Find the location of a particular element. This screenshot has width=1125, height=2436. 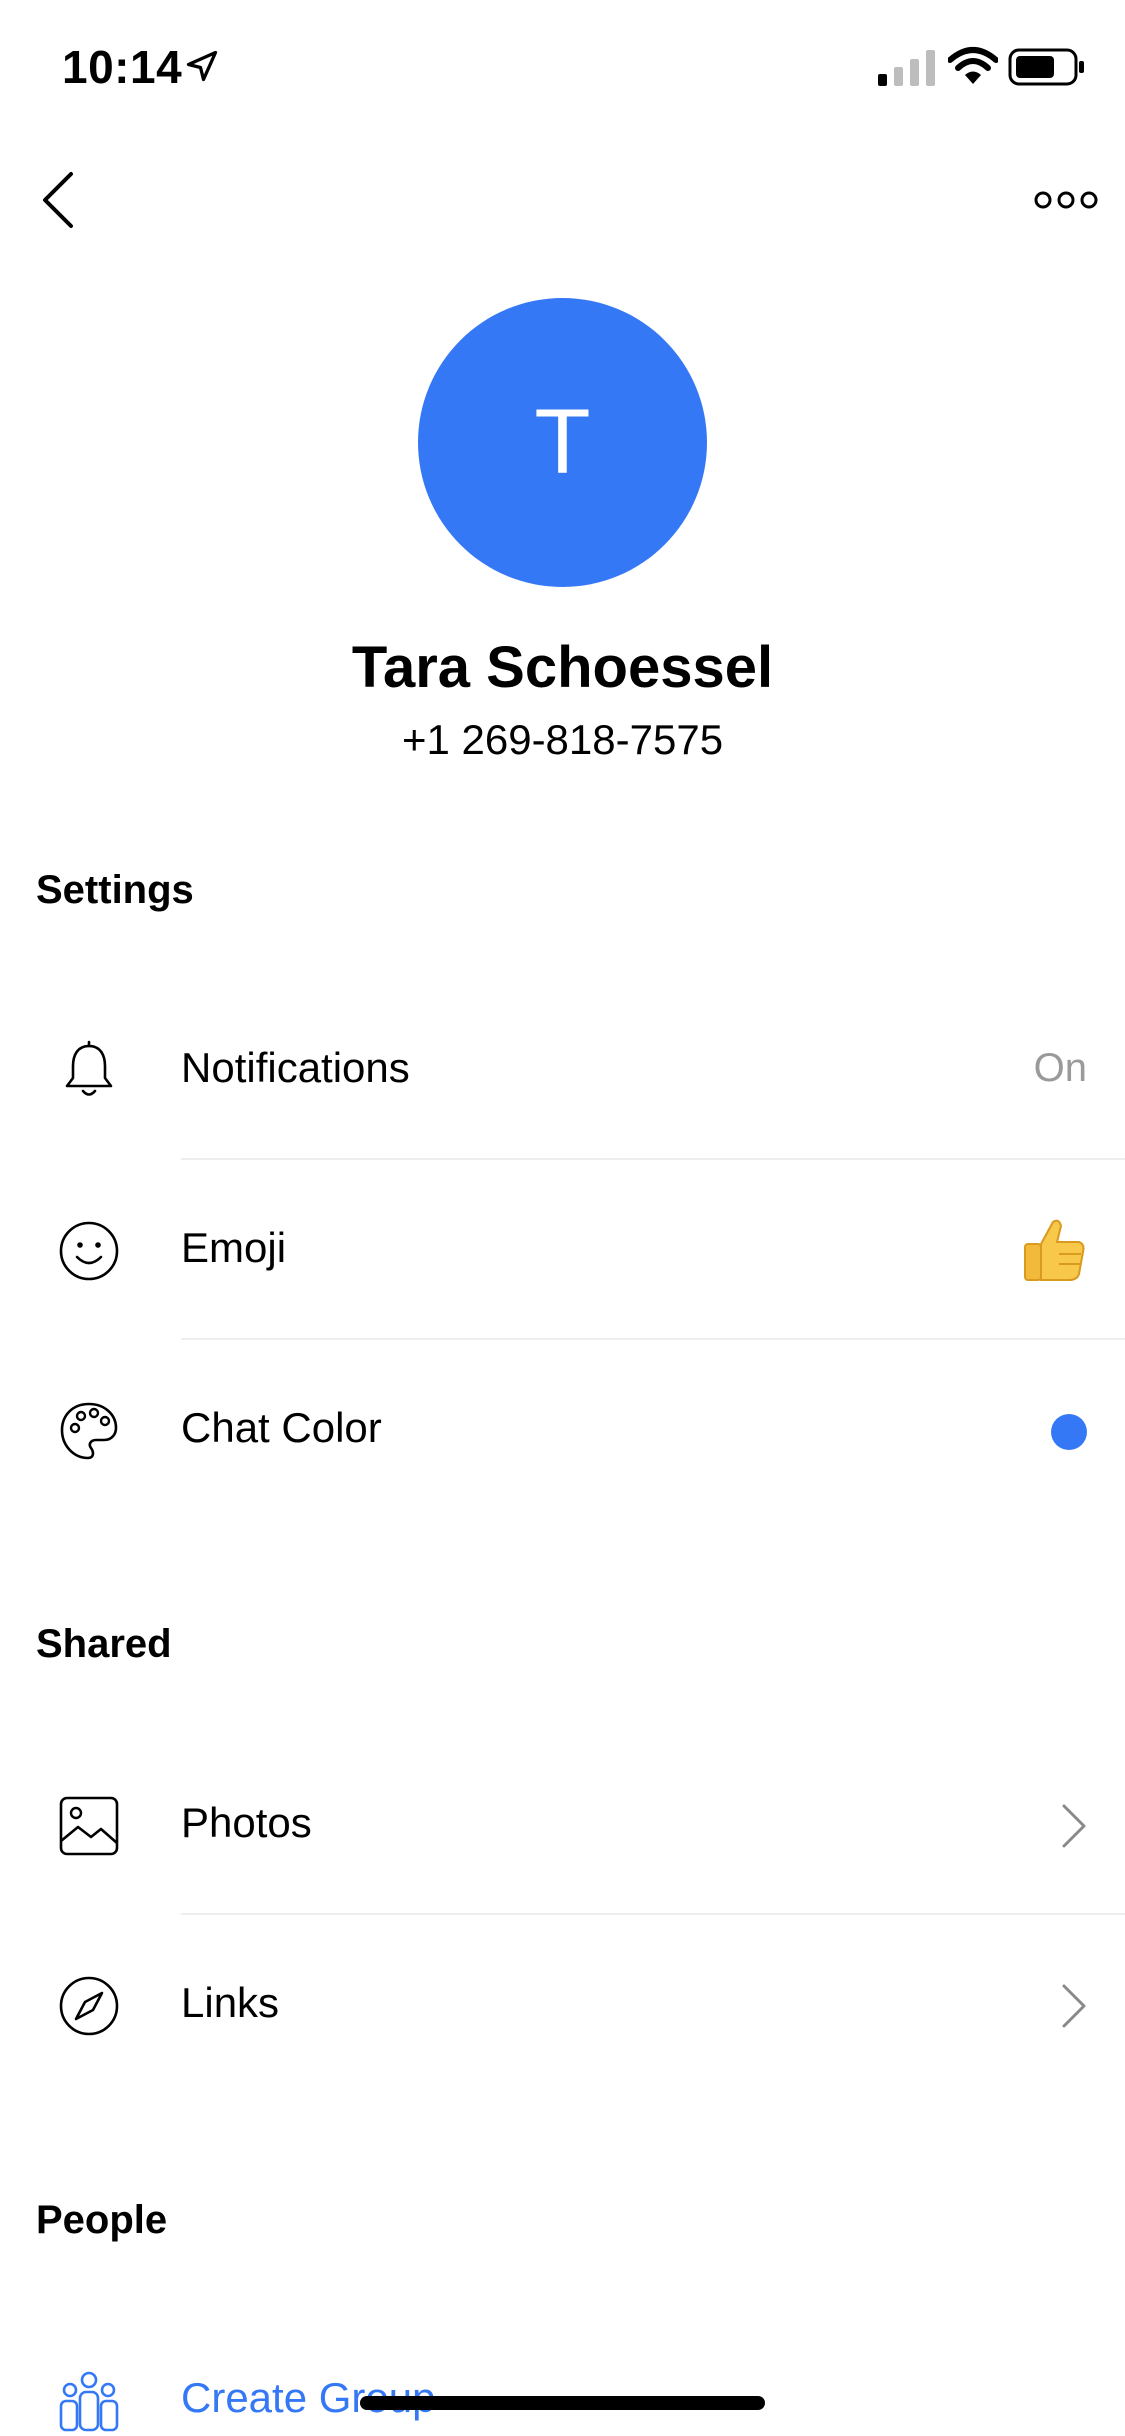

thumbs-up-emoji is located at coordinates (1054, 1250).